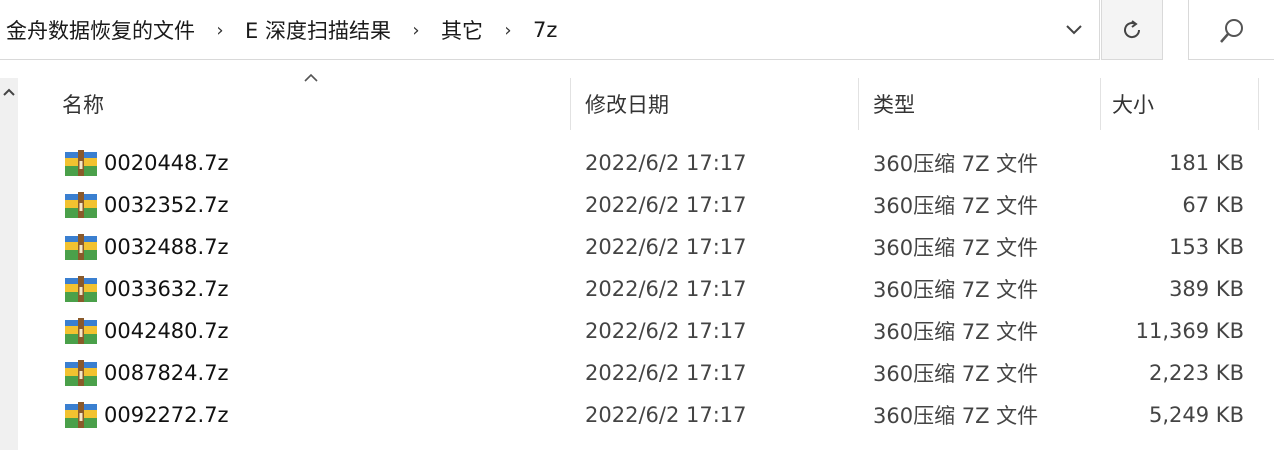 The width and height of the screenshot is (1274, 450). Describe the element at coordinates (83, 105) in the screenshot. I see `column-header-label: 名称` at that location.